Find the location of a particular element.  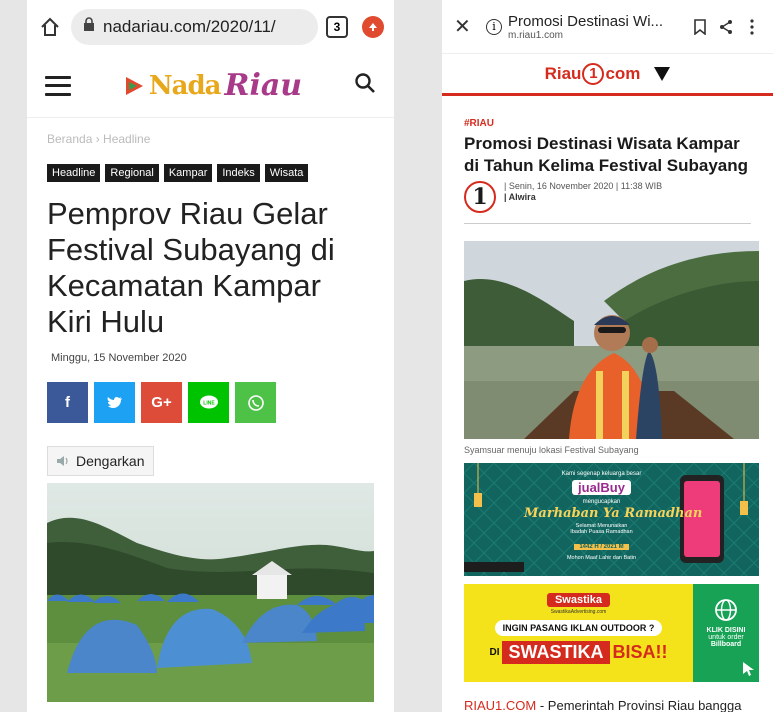

site-logo: Nada Riau is located at coordinates (212, 85).